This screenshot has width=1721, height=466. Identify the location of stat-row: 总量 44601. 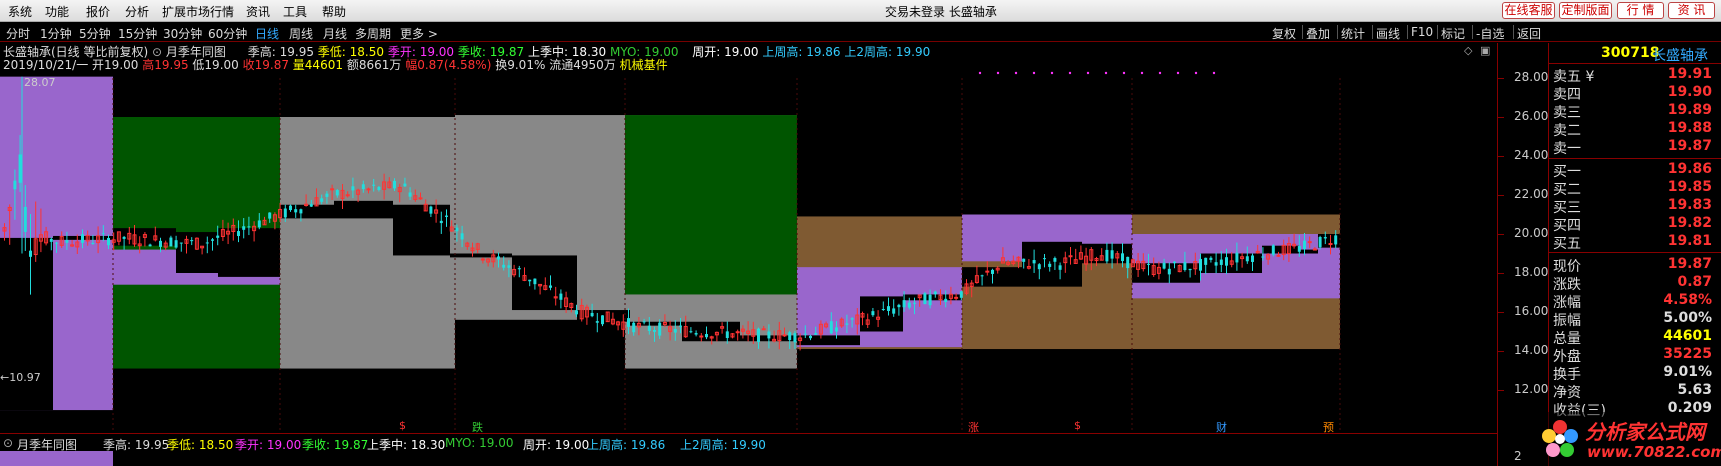
(1635, 337).